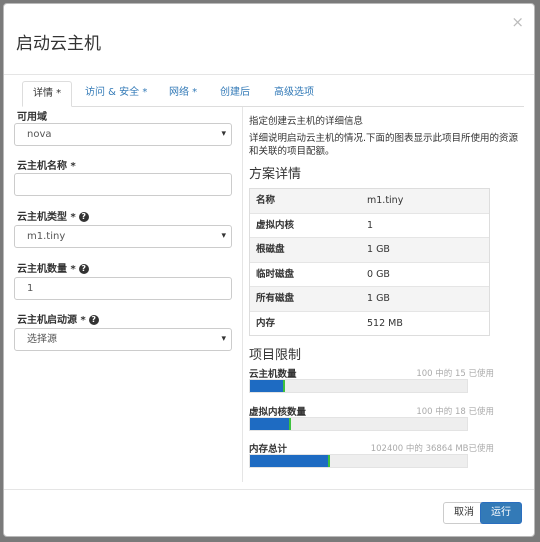  I want to click on availability-zone-value: nova, so click(39, 134).